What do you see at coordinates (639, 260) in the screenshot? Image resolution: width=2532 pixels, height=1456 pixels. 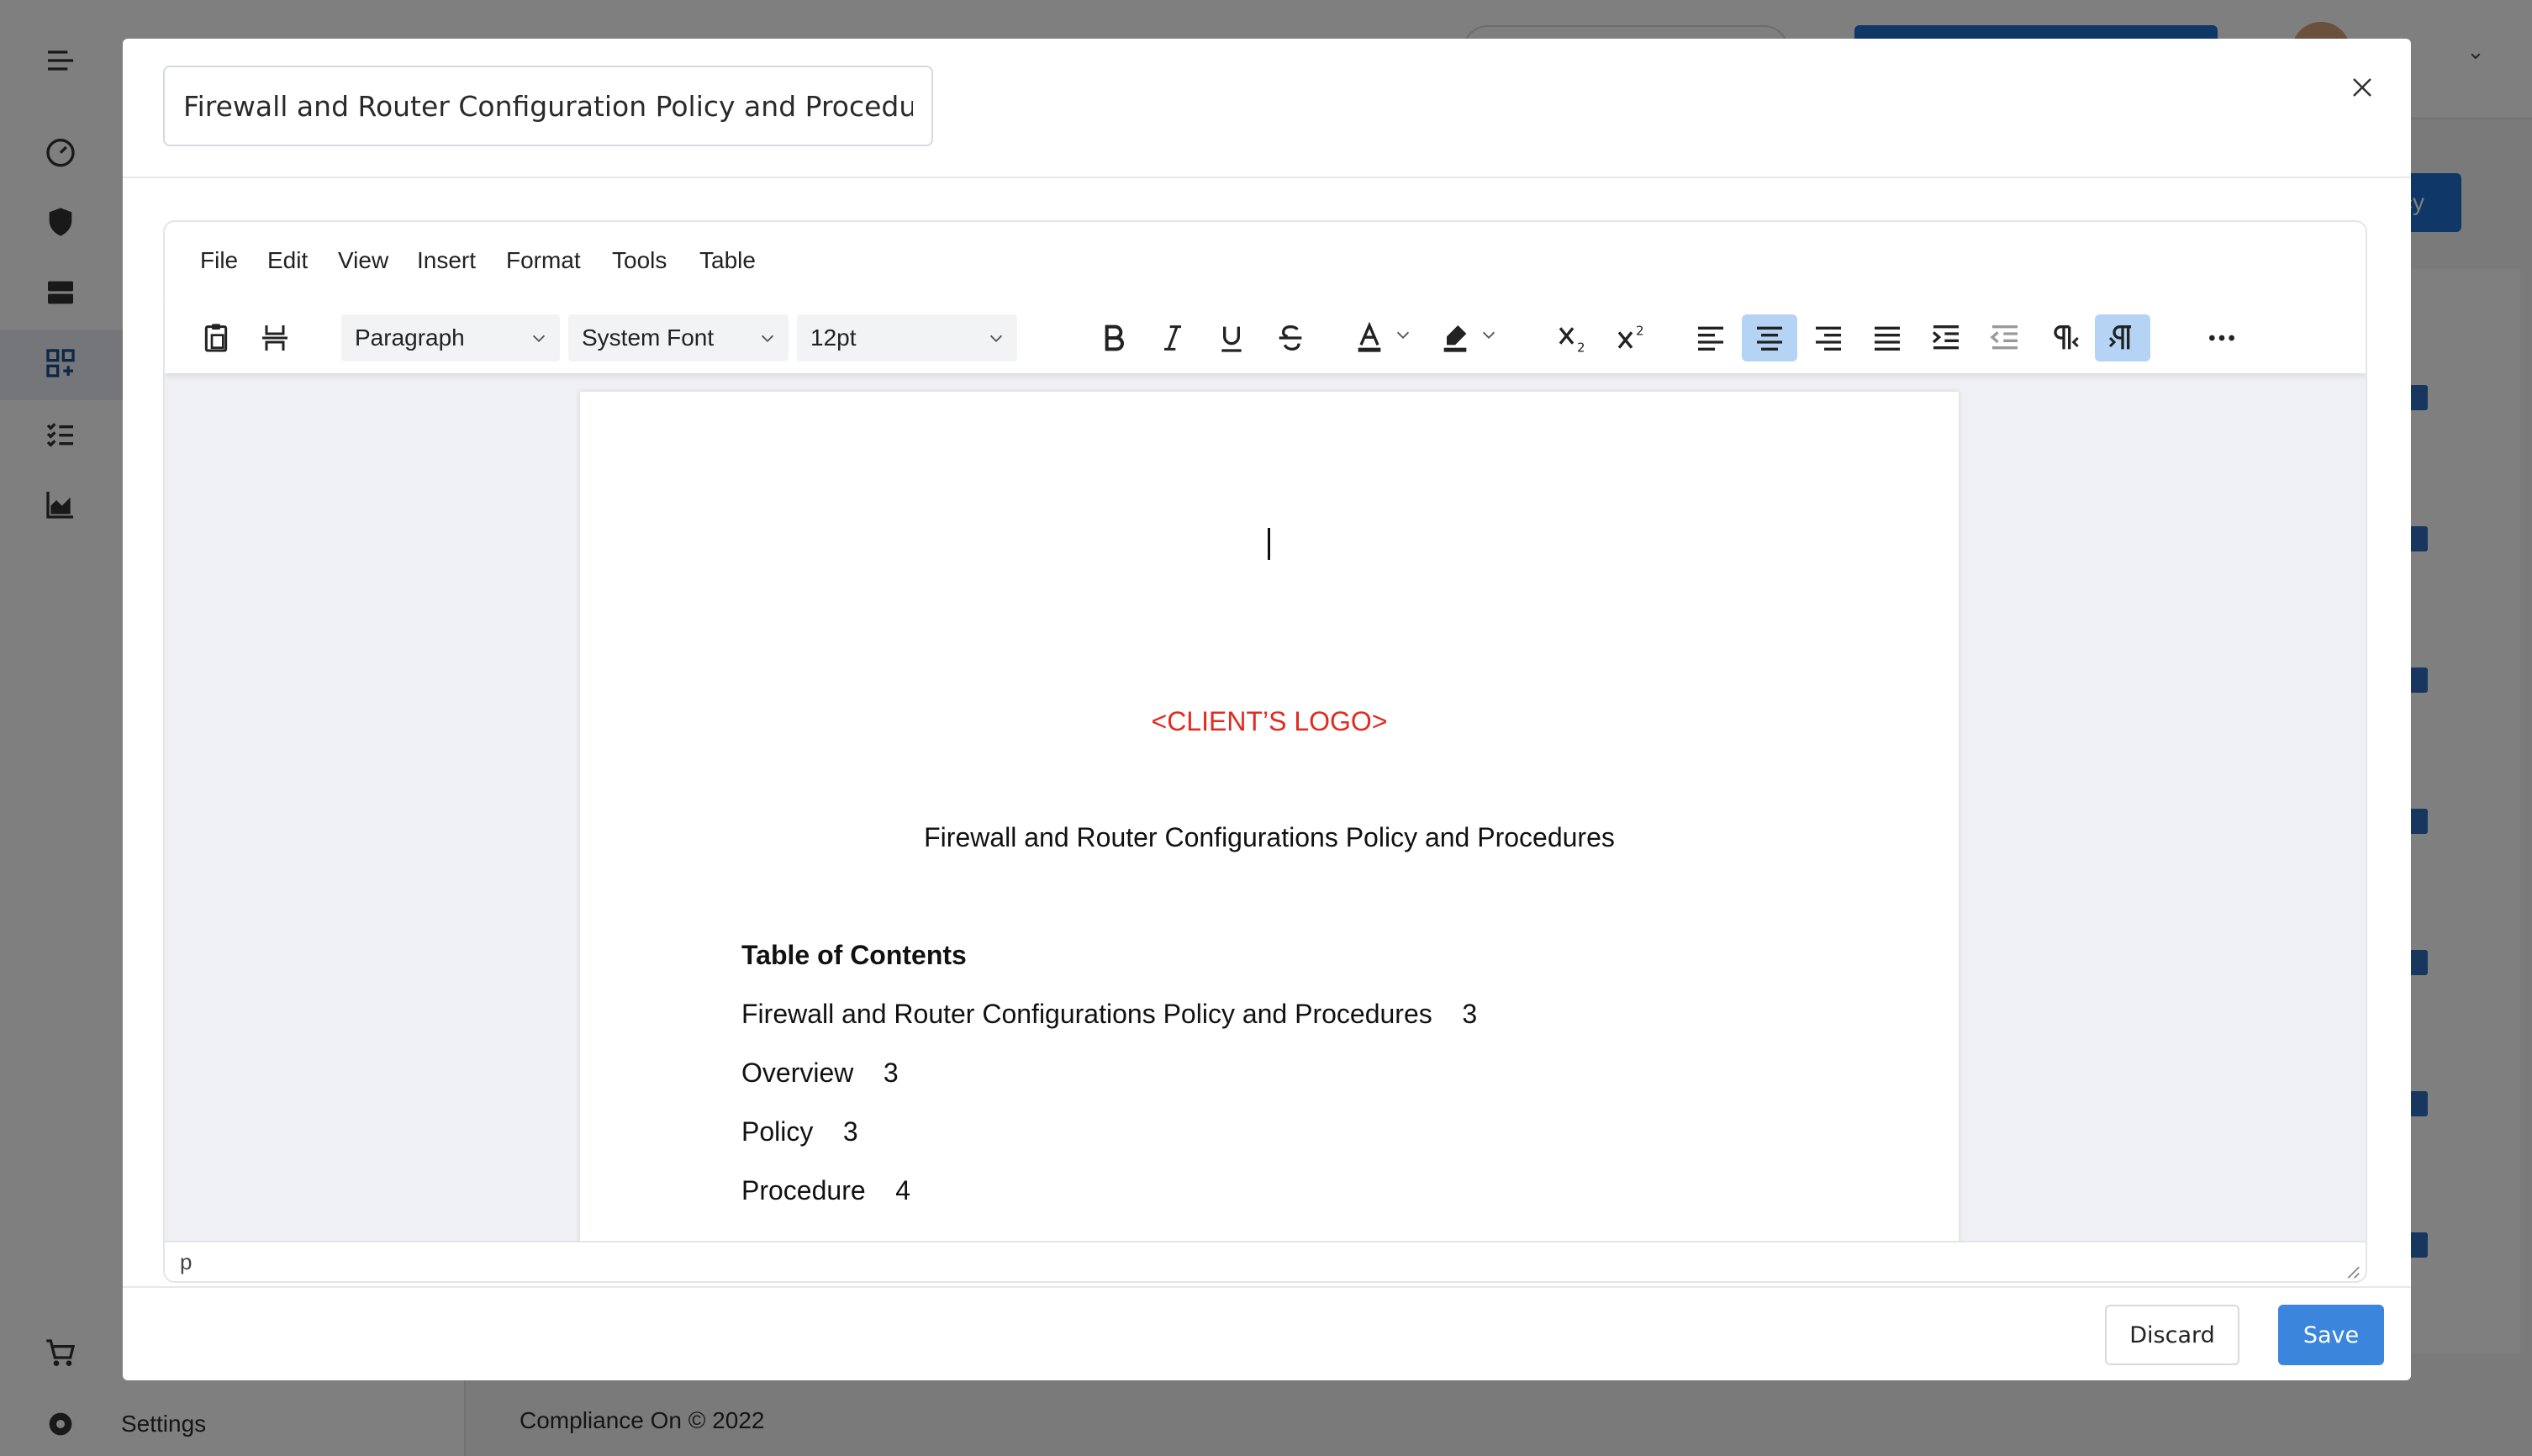 I see `menu-tools: Tools` at bounding box center [639, 260].